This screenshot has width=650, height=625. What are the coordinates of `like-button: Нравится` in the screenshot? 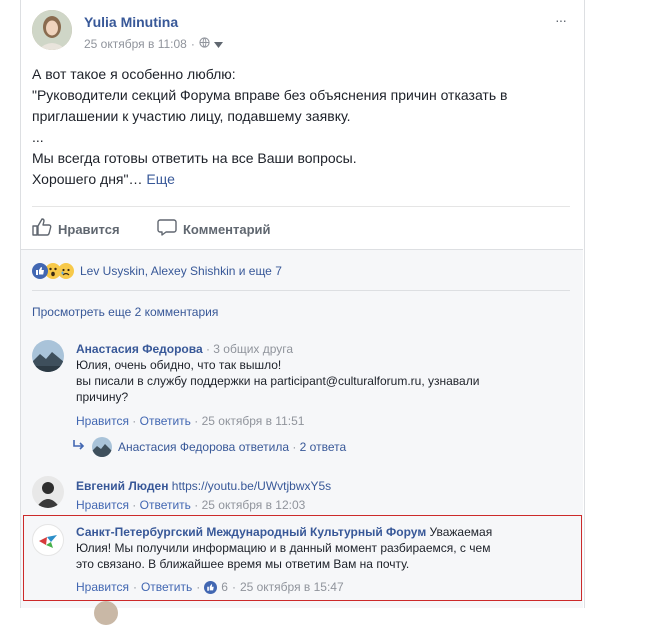 It's located at (76, 229).